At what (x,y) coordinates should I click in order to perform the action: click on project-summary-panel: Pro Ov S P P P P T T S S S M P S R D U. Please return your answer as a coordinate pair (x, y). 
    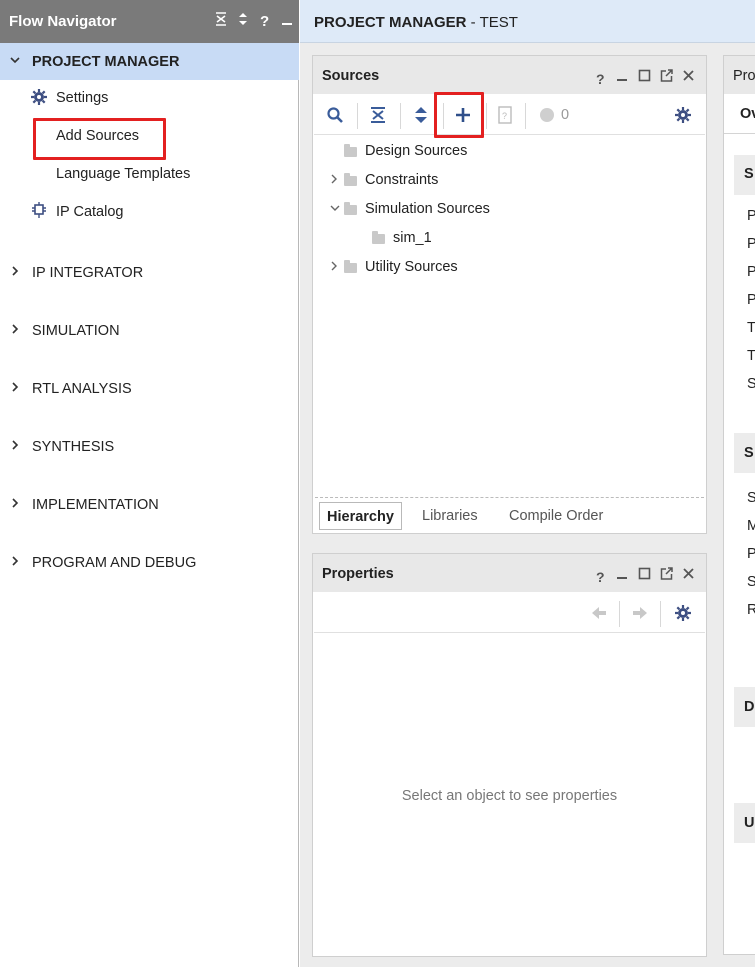
    Looking at the image, I should click on (739, 505).